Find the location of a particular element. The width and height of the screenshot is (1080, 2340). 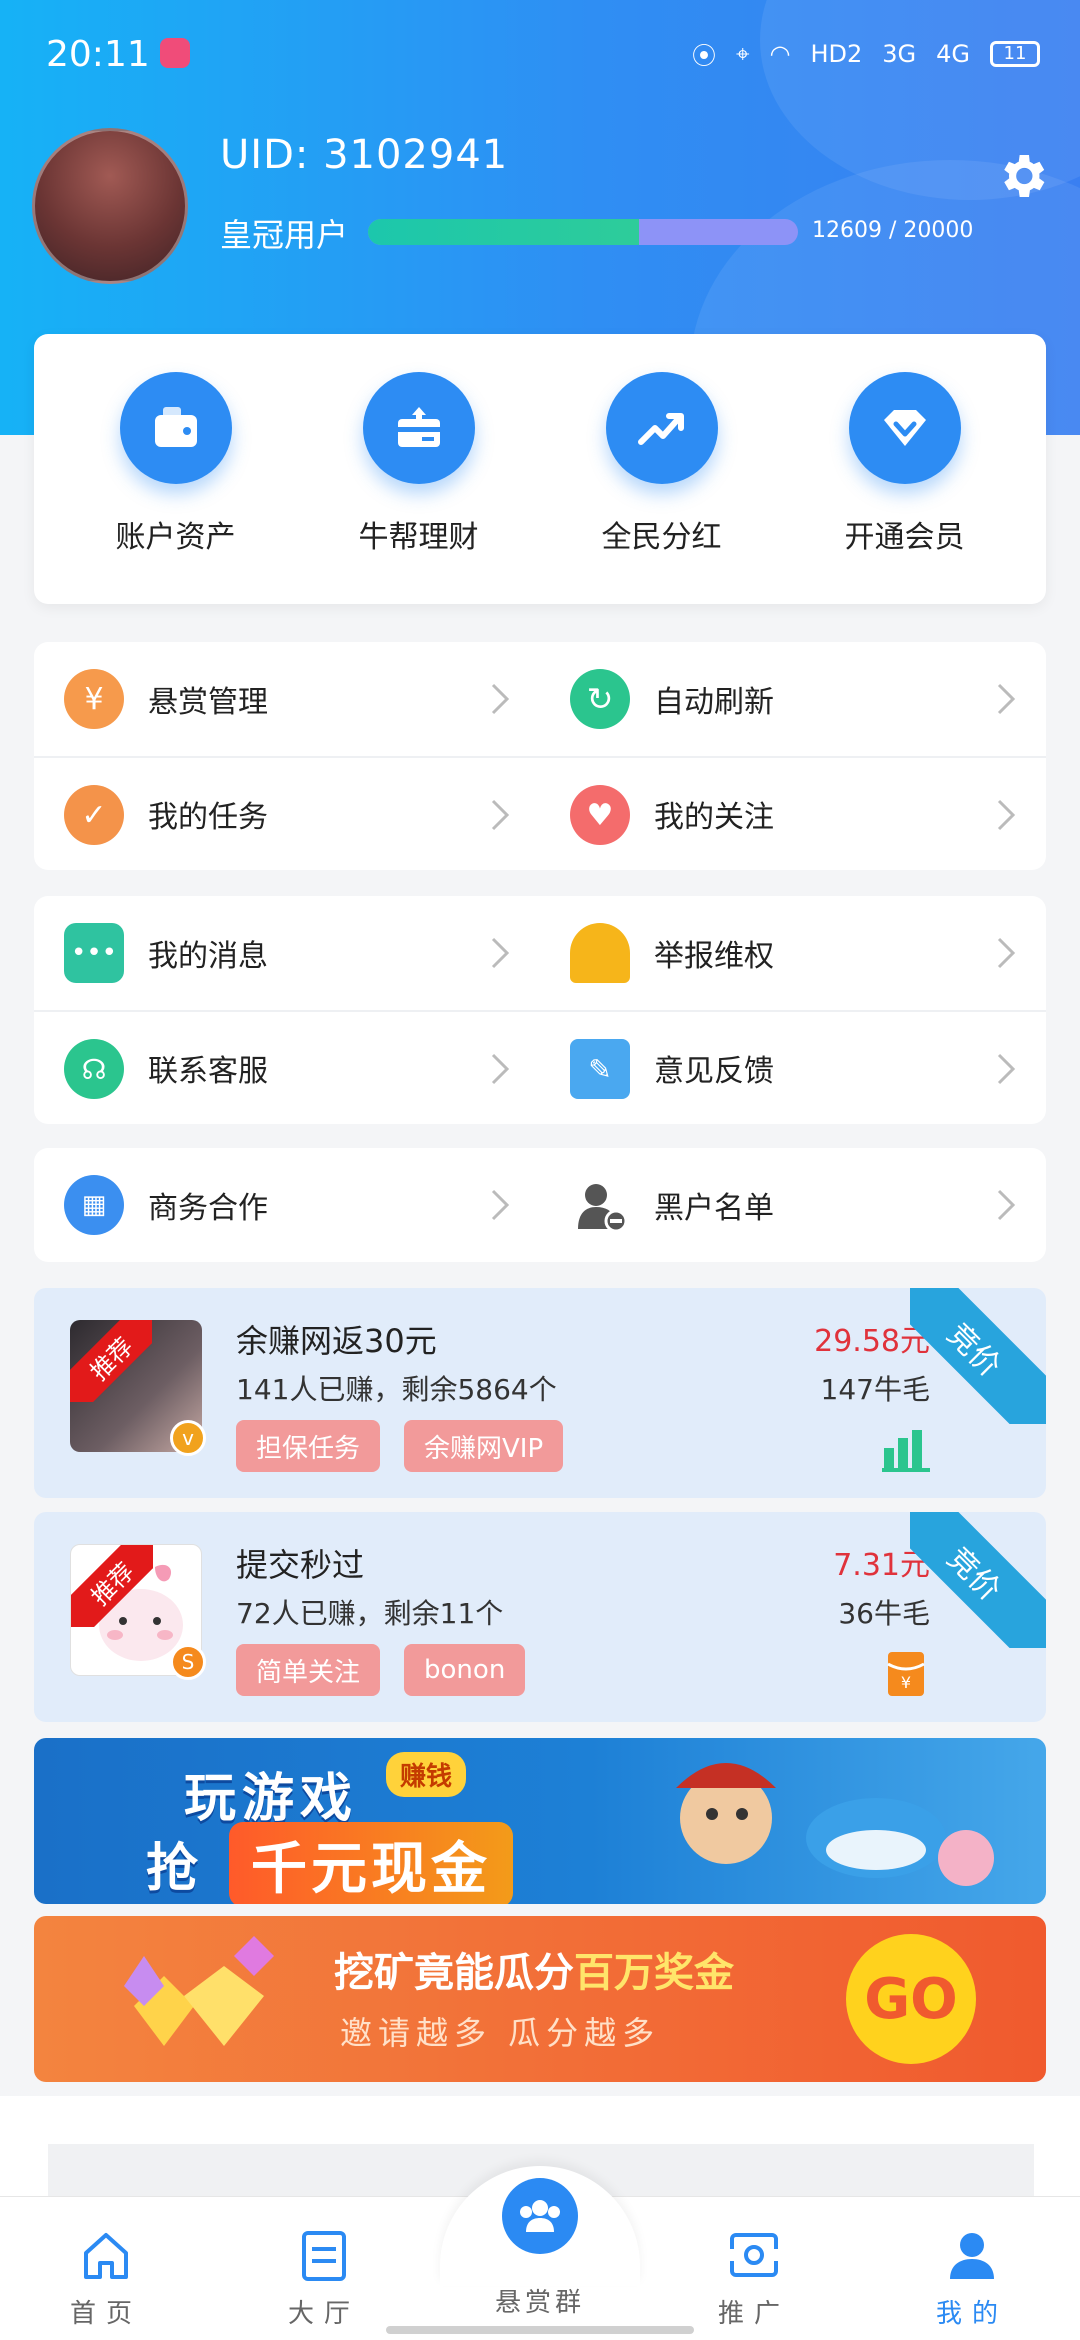

banner-title-a: 挖矿竟能瓜分 is located at coordinates (454, 1973).